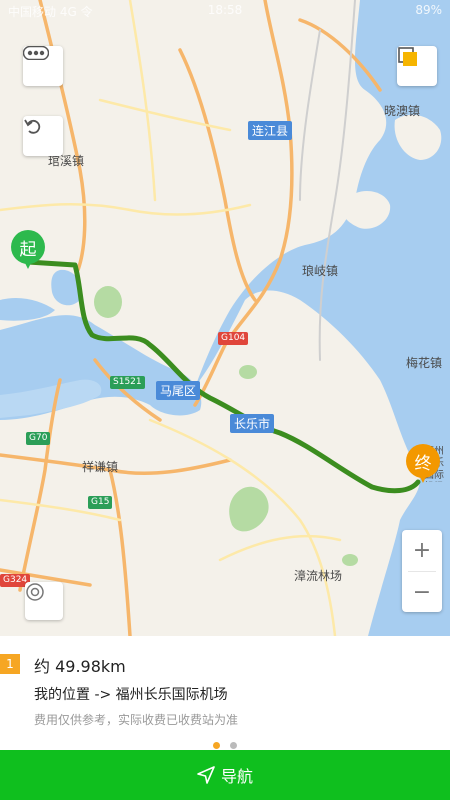 This screenshot has width=450, height=800. Describe the element at coordinates (28, 249) in the screenshot. I see `start-marker: 起` at that location.